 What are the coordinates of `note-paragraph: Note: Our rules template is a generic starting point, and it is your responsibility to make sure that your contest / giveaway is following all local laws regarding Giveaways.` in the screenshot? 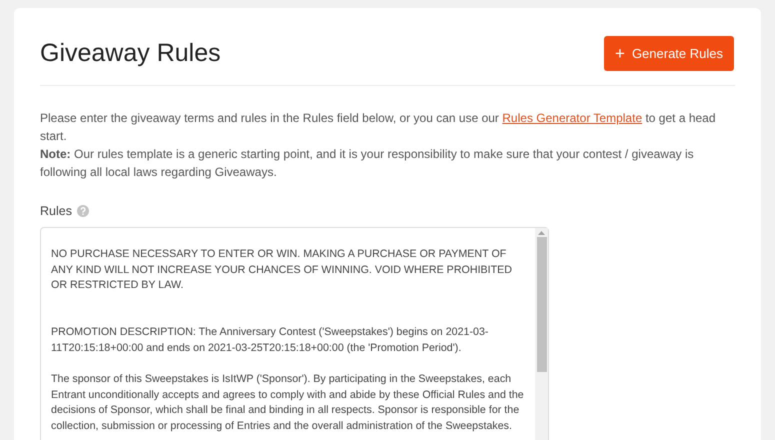 It's located at (367, 163).